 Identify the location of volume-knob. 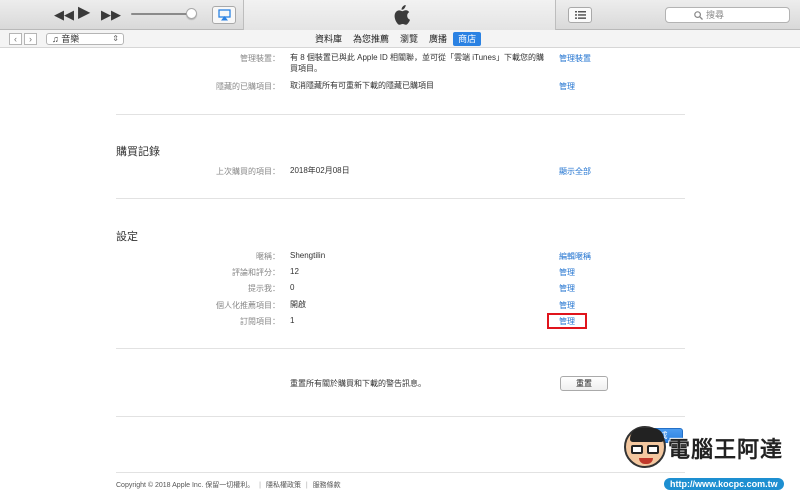
(191, 13).